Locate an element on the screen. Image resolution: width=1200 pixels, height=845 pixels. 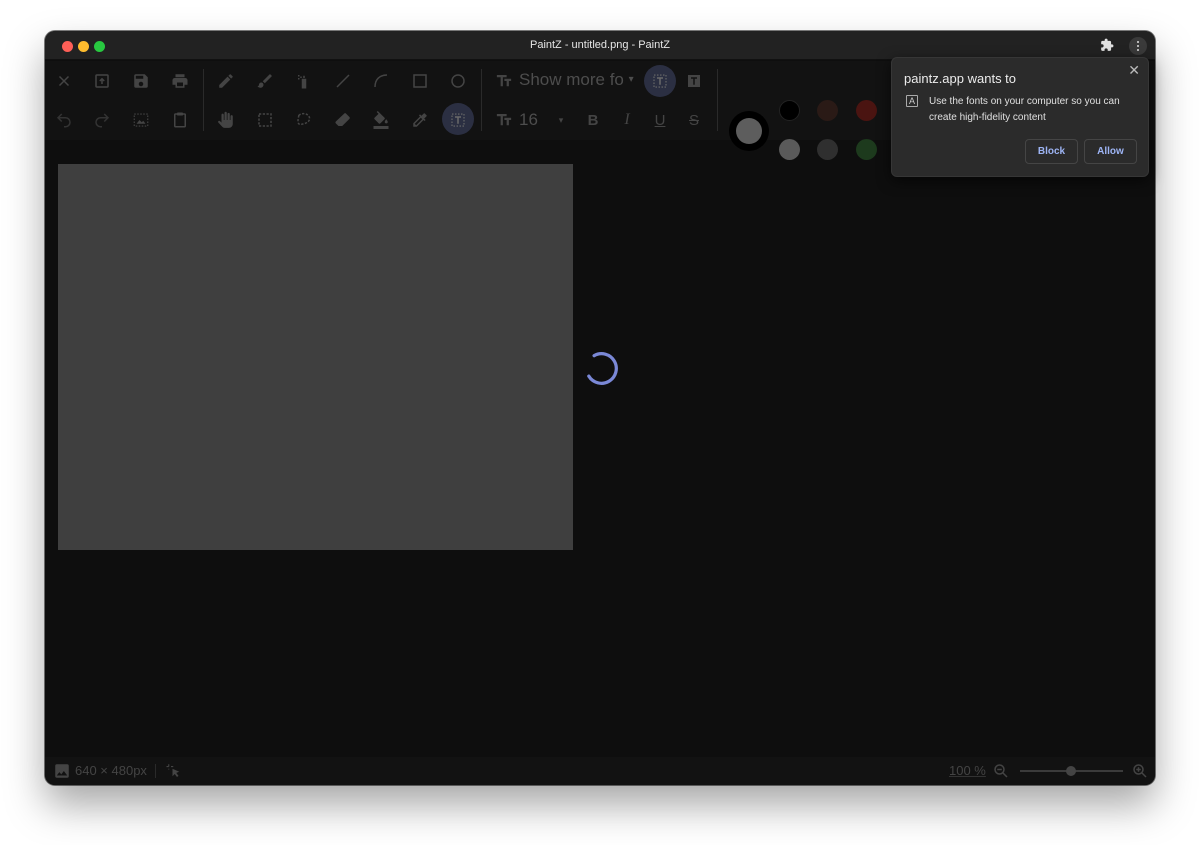
curve-icon is located at coordinates (381, 81).